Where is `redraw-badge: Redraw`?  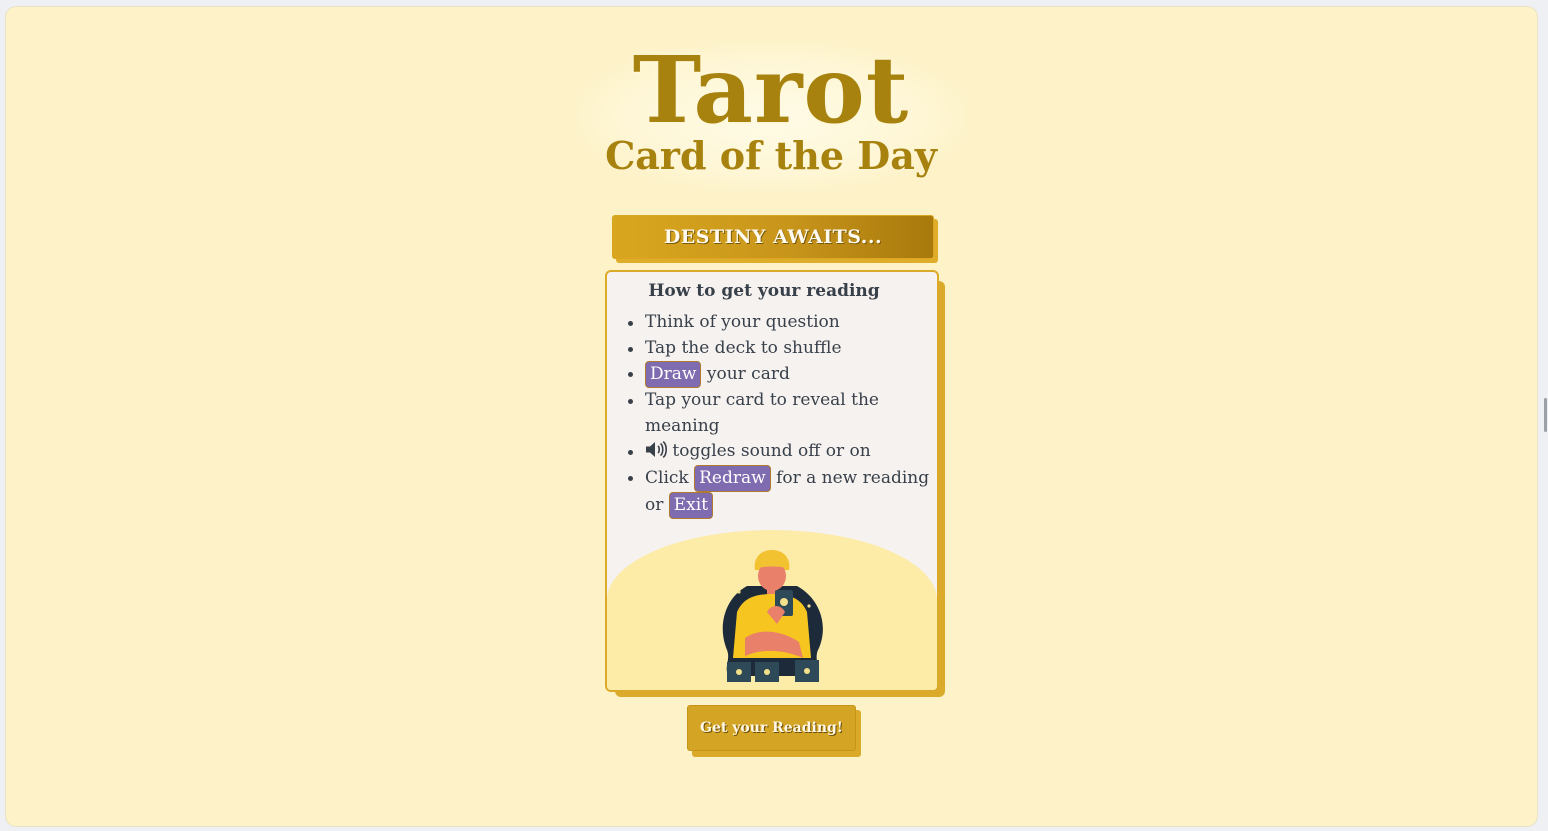
redraw-badge: Redraw is located at coordinates (732, 478).